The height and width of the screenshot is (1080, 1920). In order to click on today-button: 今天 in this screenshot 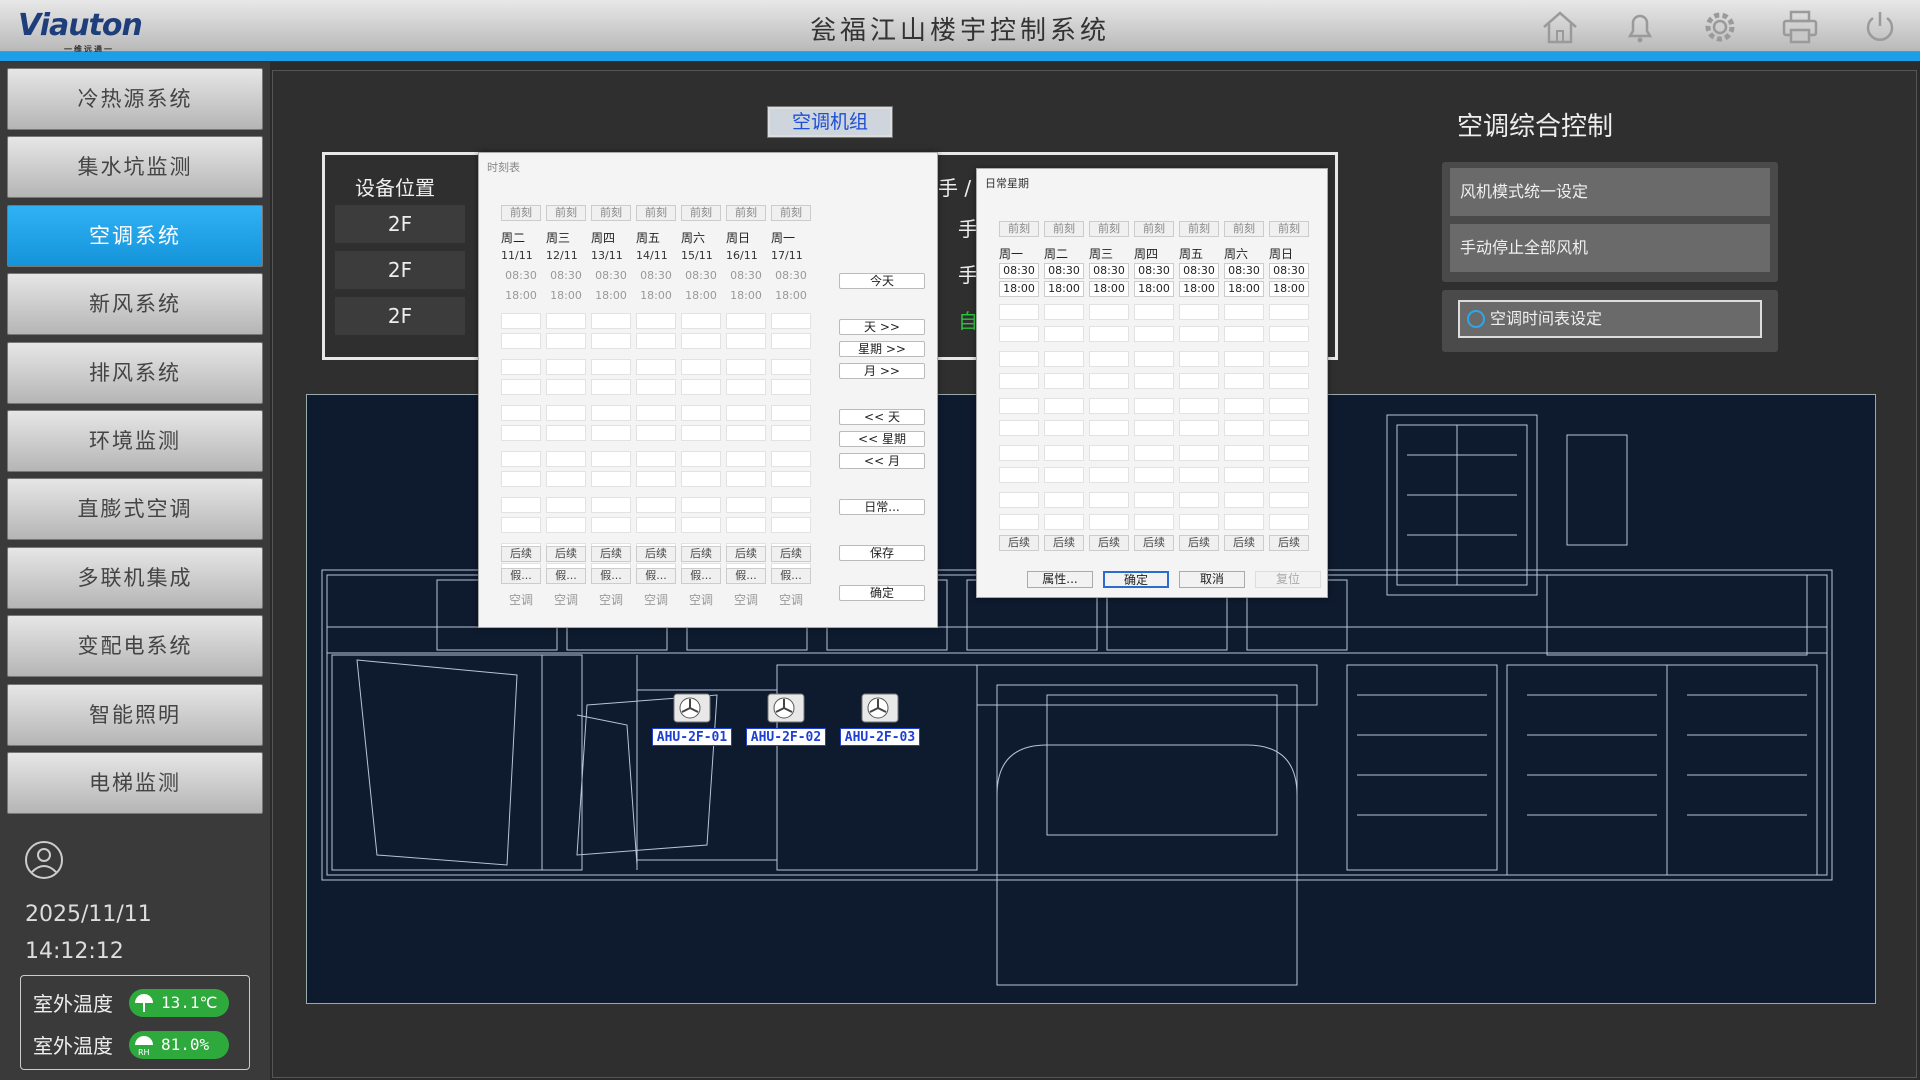, I will do `click(882, 281)`.